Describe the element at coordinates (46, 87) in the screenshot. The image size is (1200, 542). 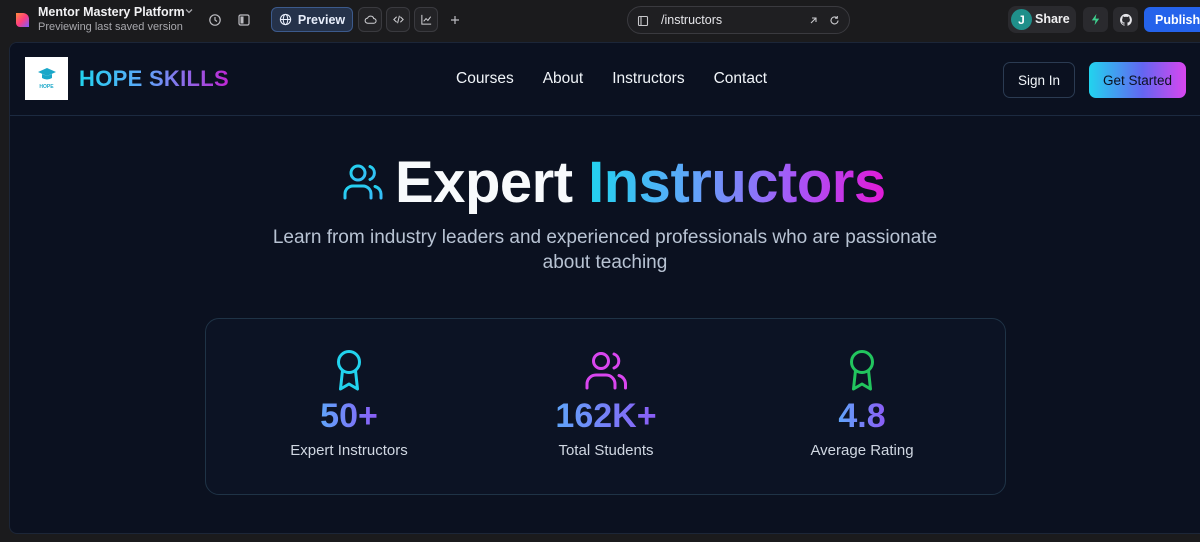
I see `brand-logo-text: HOPE` at that location.